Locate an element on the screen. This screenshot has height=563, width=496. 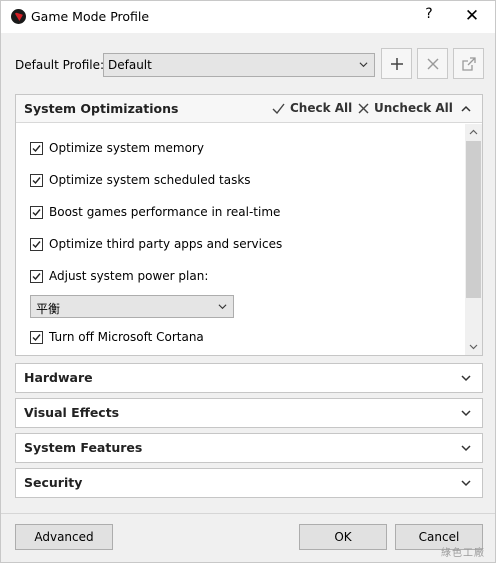
default-profile-dropdown: Default is located at coordinates (239, 65).